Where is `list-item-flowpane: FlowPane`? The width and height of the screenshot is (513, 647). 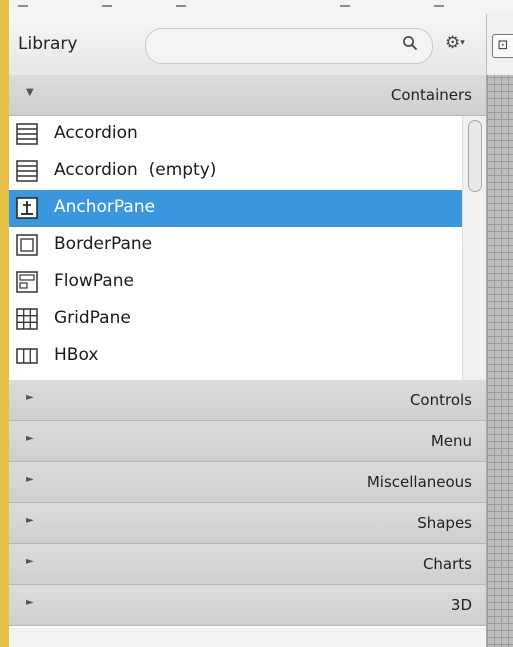
list-item-flowpane: FlowPane is located at coordinates (235, 282).